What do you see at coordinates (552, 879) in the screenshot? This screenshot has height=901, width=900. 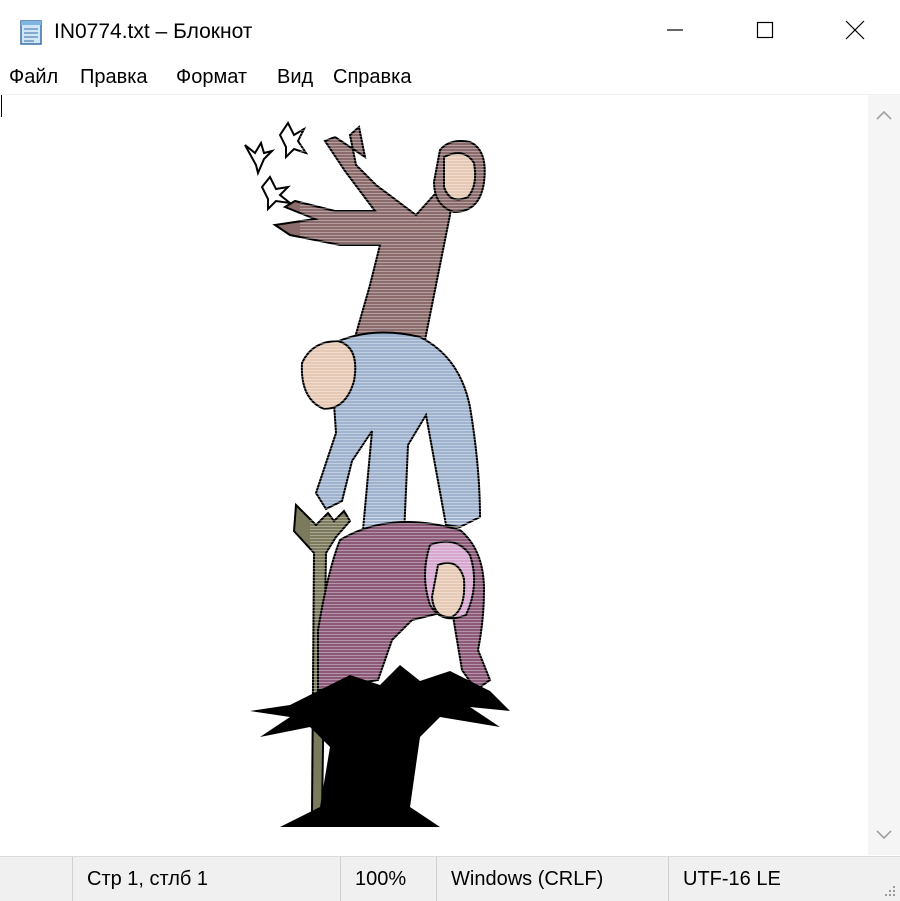 I see `line-endings: Windows (CRLF)` at bounding box center [552, 879].